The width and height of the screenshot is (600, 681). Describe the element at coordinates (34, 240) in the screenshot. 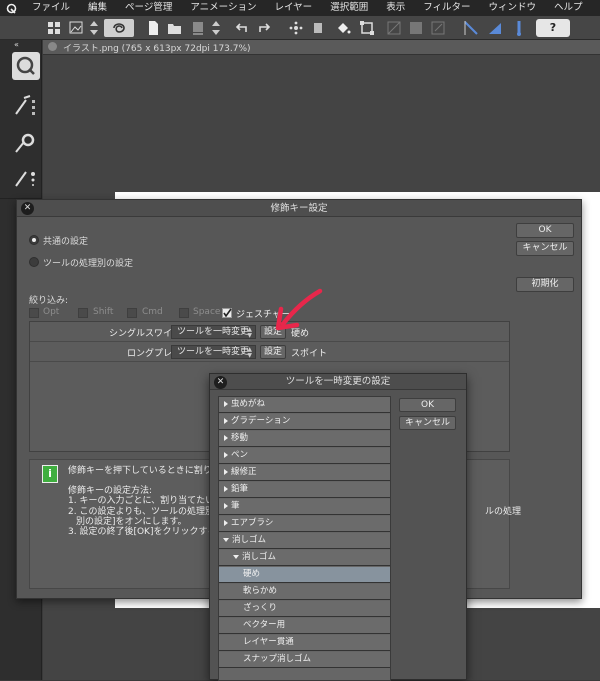

I see `radio-common-settings` at that location.